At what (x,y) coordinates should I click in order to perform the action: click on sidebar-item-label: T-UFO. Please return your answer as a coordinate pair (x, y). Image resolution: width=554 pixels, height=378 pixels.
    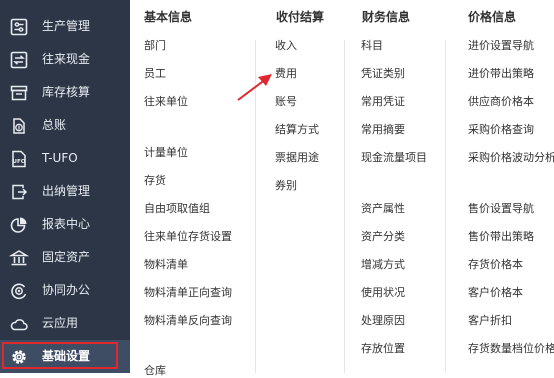
    Looking at the image, I should click on (60, 158).